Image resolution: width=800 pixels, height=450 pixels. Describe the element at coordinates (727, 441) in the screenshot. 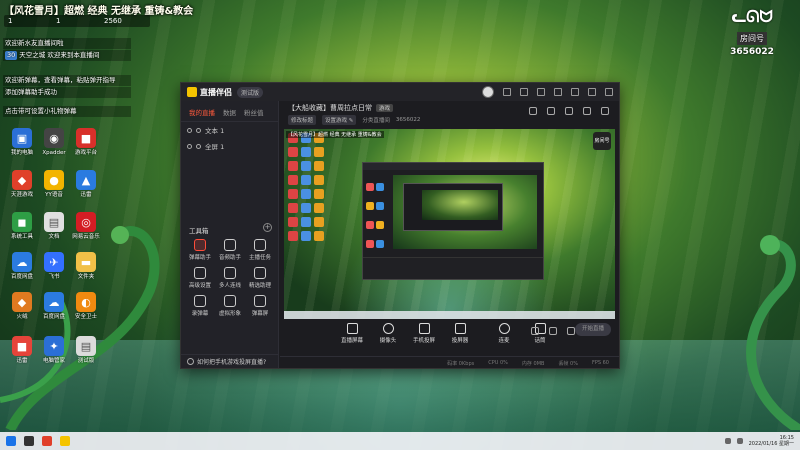

I see `network-icon` at that location.